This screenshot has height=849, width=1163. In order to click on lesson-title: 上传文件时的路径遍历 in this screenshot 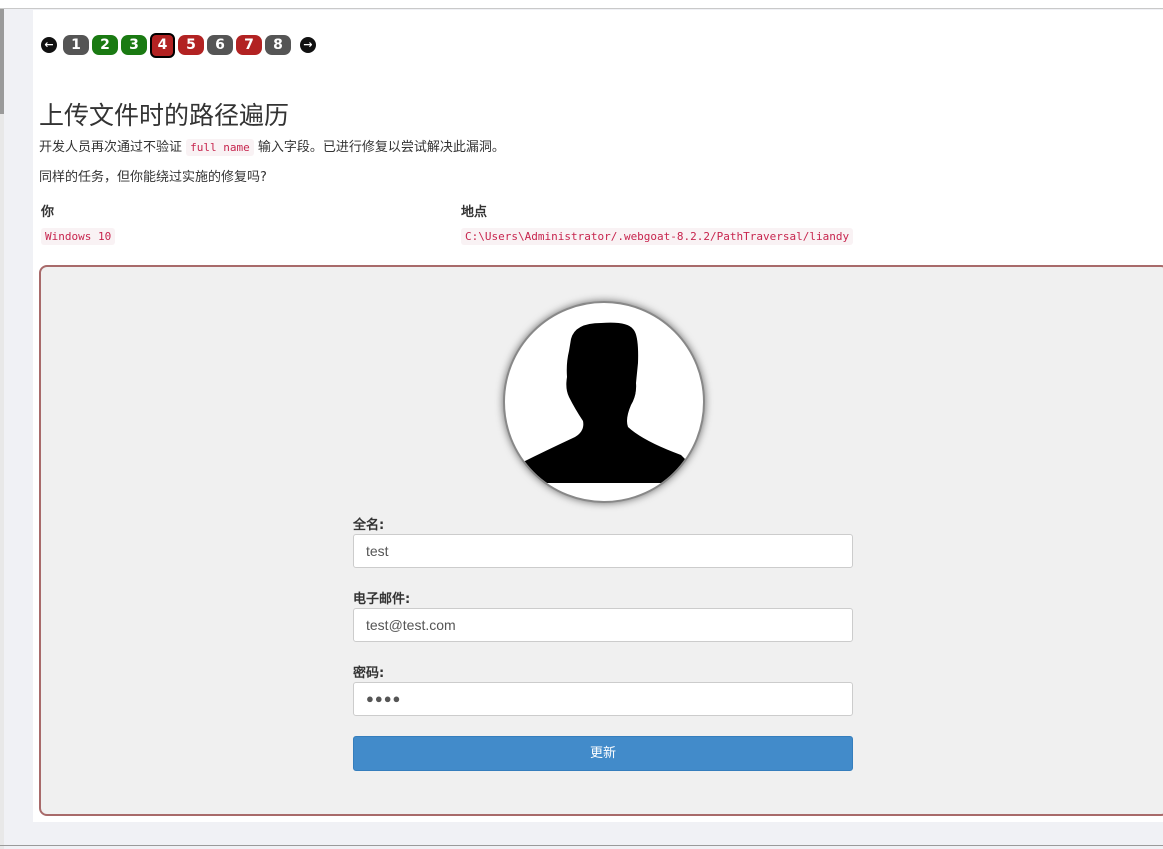, I will do `click(164, 115)`.